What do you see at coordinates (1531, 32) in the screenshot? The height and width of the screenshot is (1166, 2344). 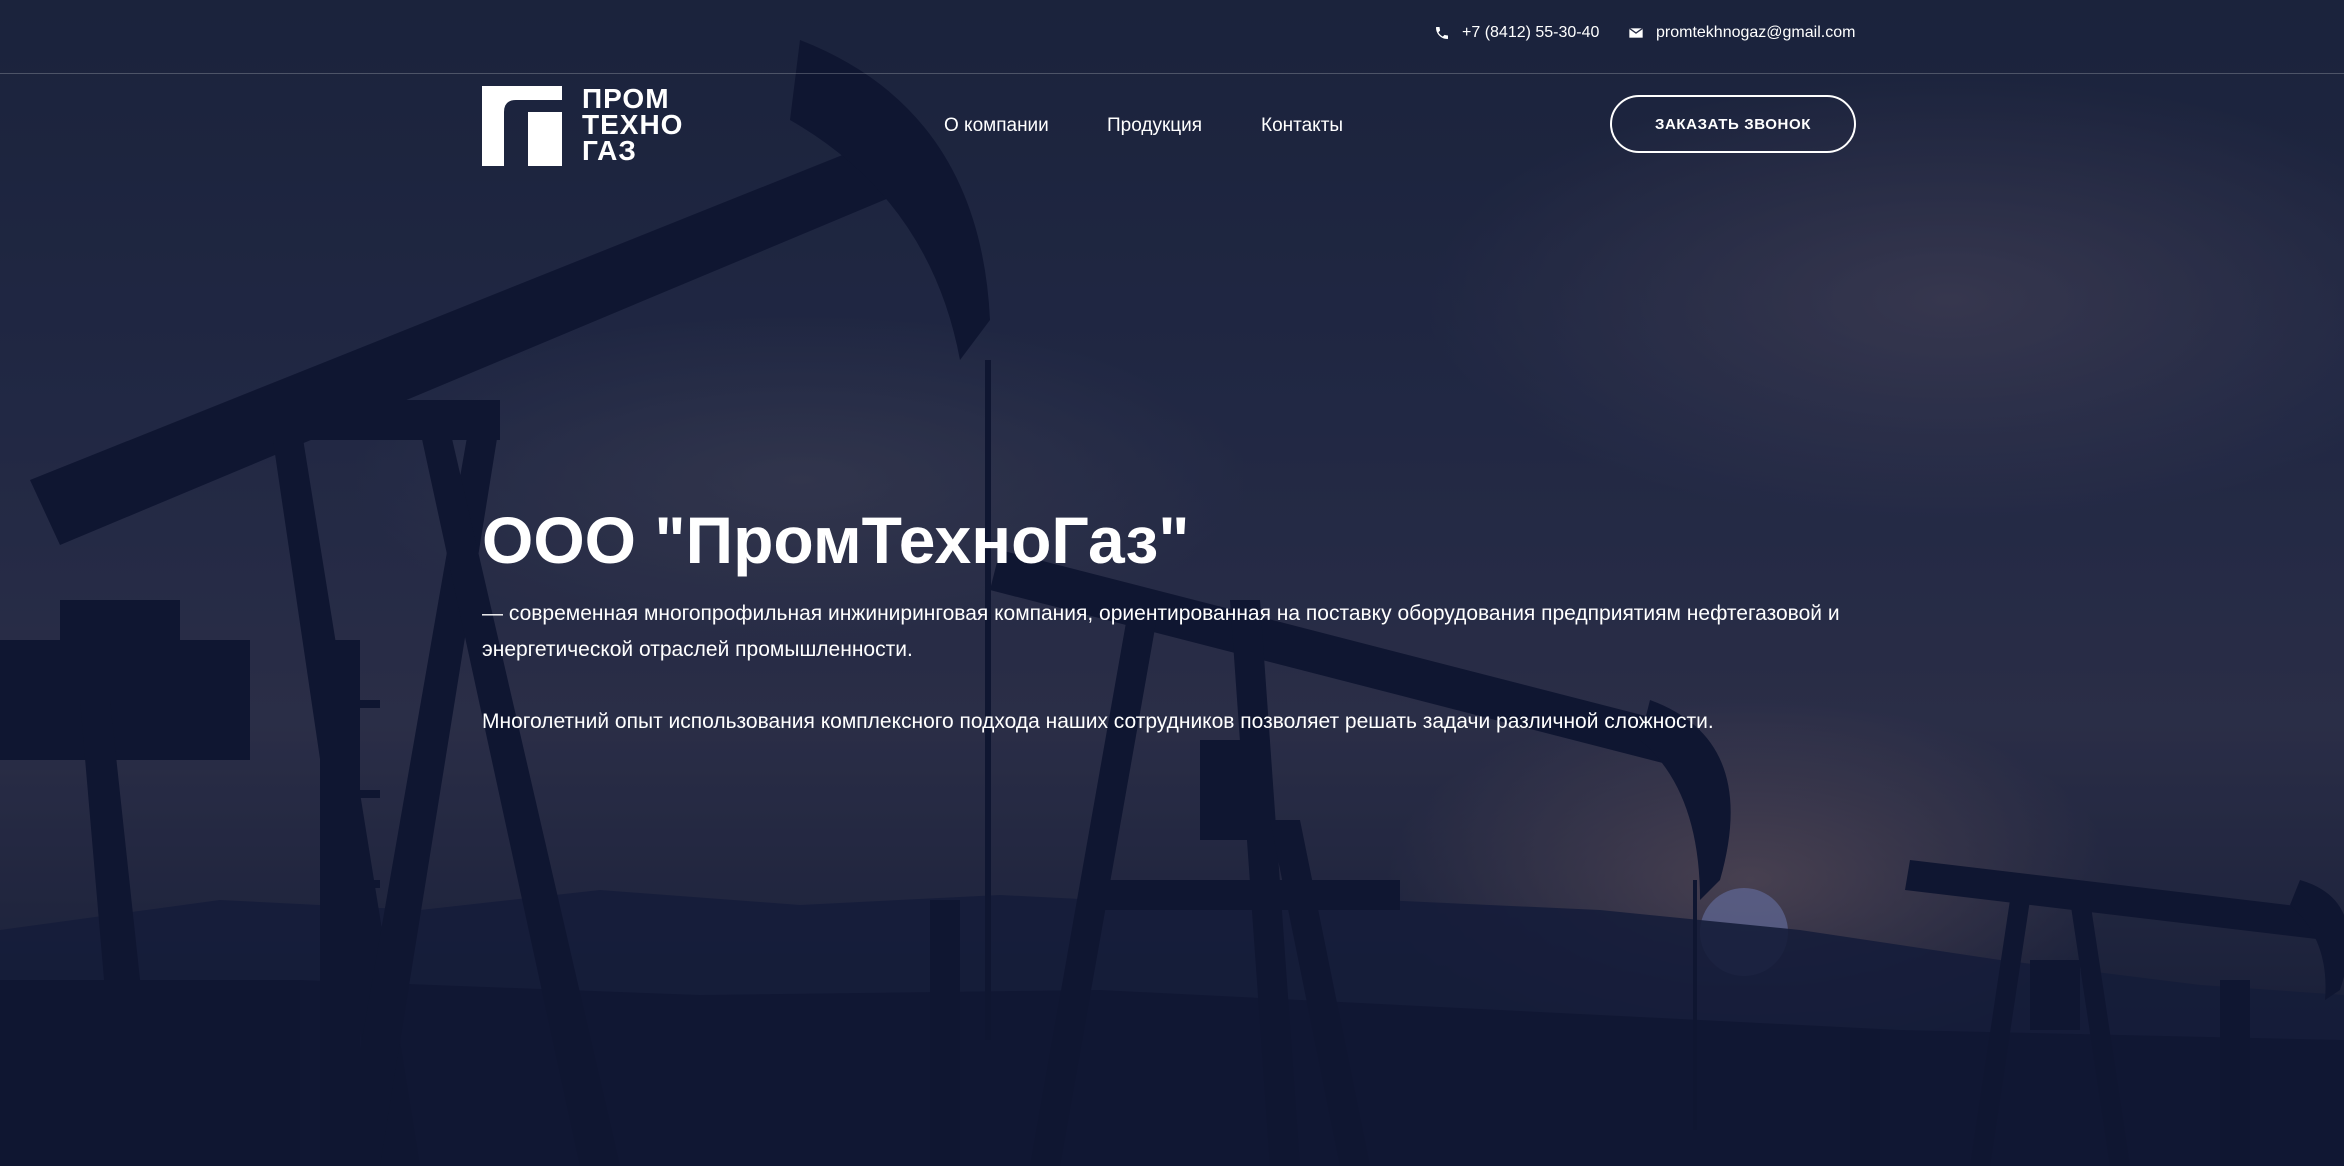 I see `phone-number: +7 (8412) 55-30-40` at bounding box center [1531, 32].